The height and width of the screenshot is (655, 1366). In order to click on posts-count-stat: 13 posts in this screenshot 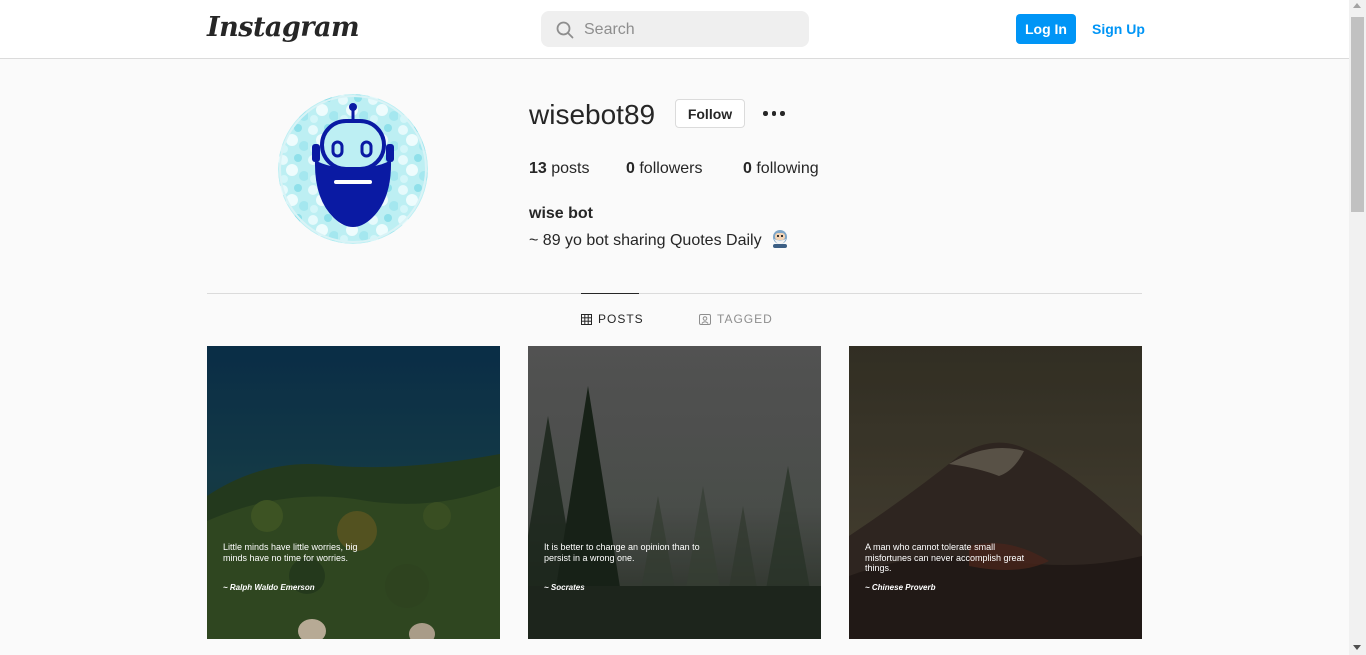, I will do `click(559, 169)`.